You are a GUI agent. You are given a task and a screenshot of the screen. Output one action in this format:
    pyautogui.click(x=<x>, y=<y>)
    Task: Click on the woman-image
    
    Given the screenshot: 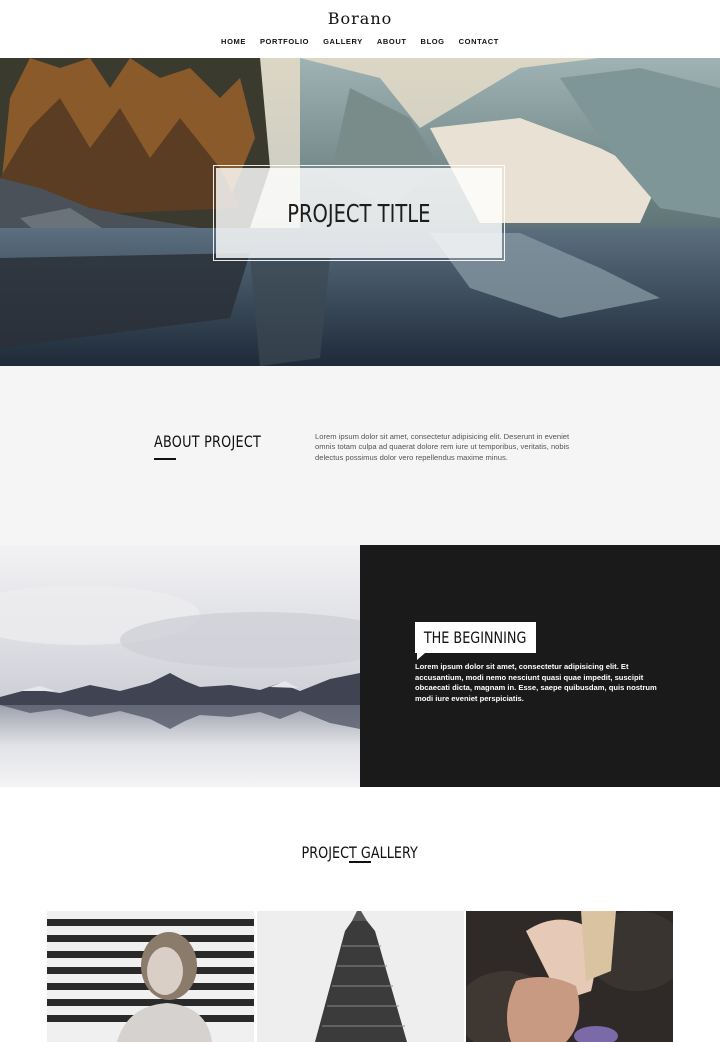 What is the action you would take?
    pyautogui.click(x=569, y=976)
    